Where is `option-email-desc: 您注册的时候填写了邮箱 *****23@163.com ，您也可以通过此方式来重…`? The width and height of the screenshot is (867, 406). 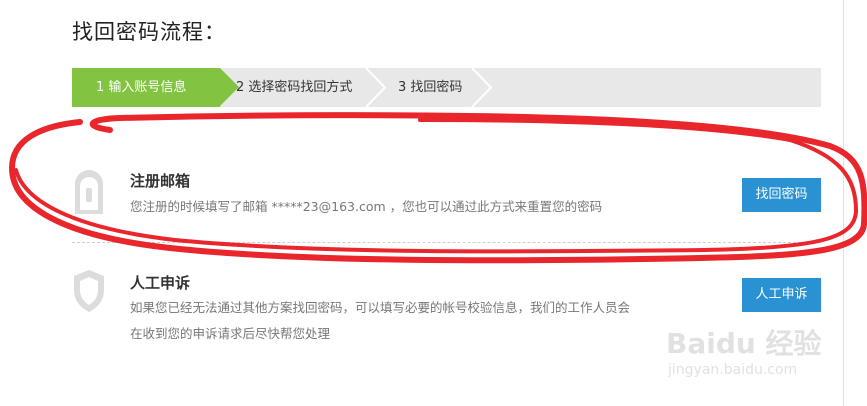 option-email-desc: 您注册的时候填写了邮箱 *****23@163.com ，您也可以通过此方式来重… is located at coordinates (366, 207).